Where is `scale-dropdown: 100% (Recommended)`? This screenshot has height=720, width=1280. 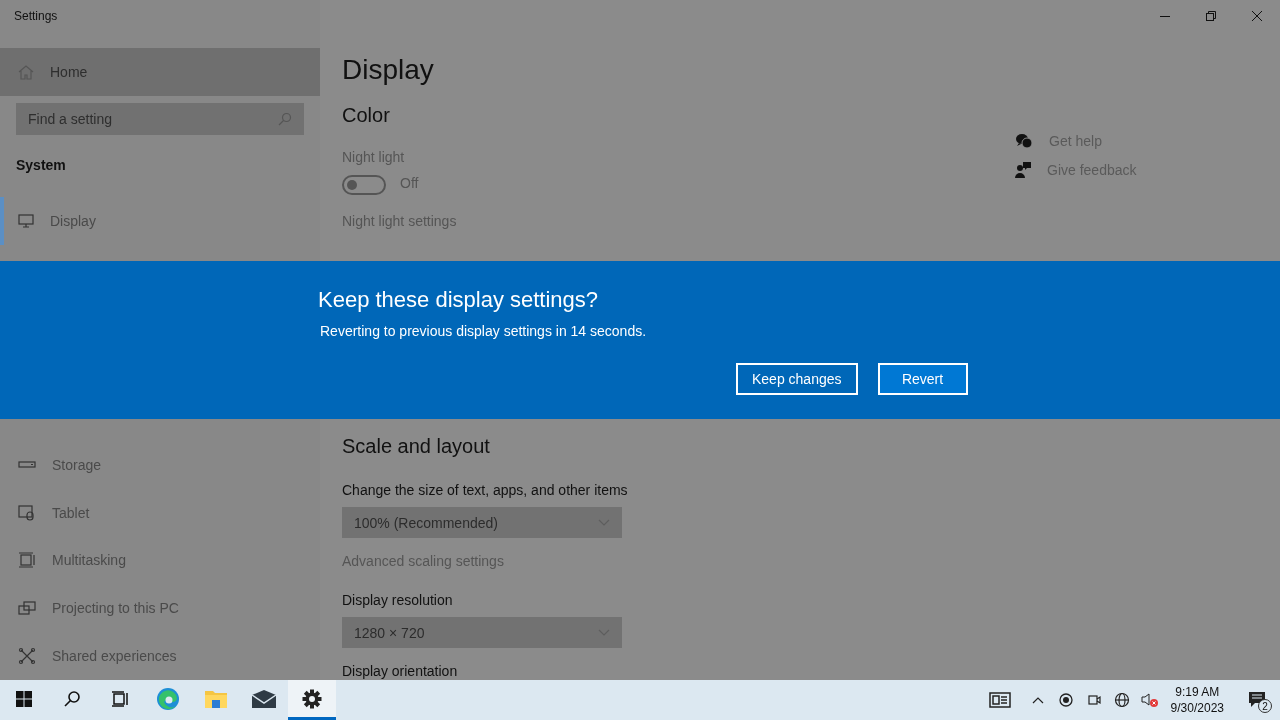 scale-dropdown: 100% (Recommended) is located at coordinates (482, 522).